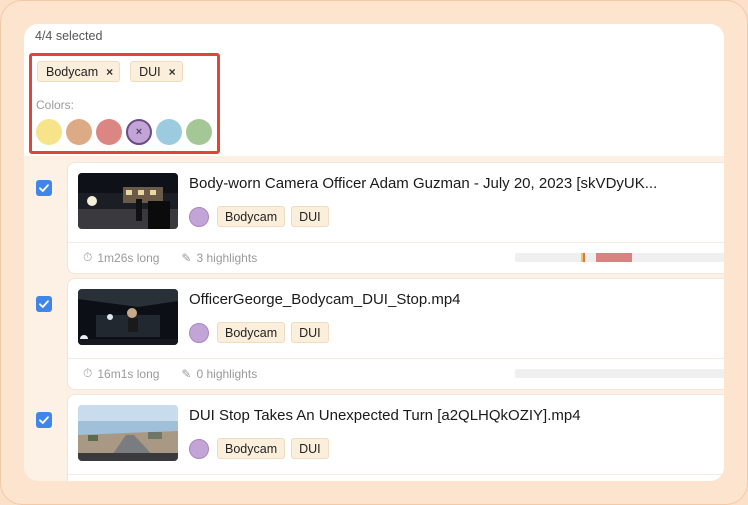  I want to click on color-swatch-red, so click(109, 132).